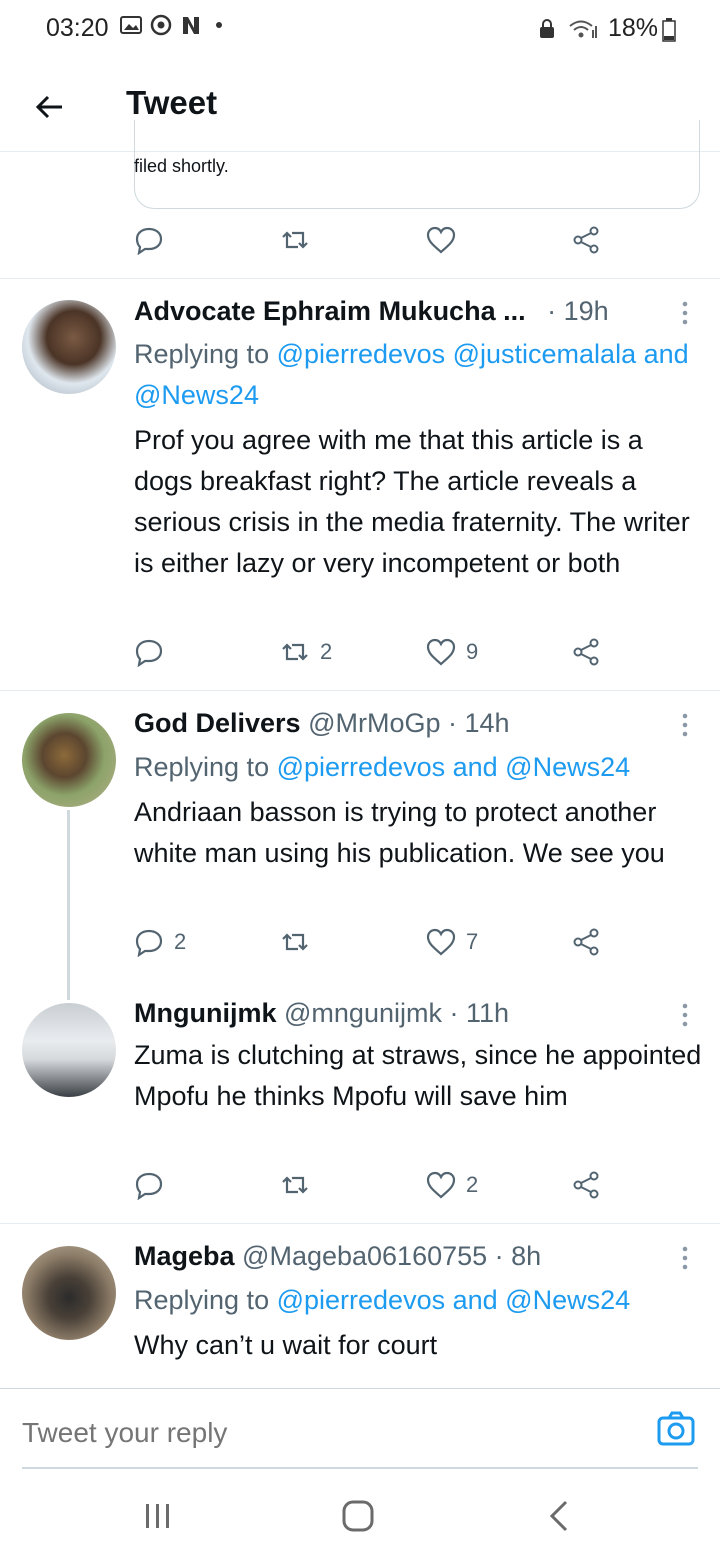 The height and width of the screenshot is (1560, 720). I want to click on tweet-time: · 14h, so click(479, 723).